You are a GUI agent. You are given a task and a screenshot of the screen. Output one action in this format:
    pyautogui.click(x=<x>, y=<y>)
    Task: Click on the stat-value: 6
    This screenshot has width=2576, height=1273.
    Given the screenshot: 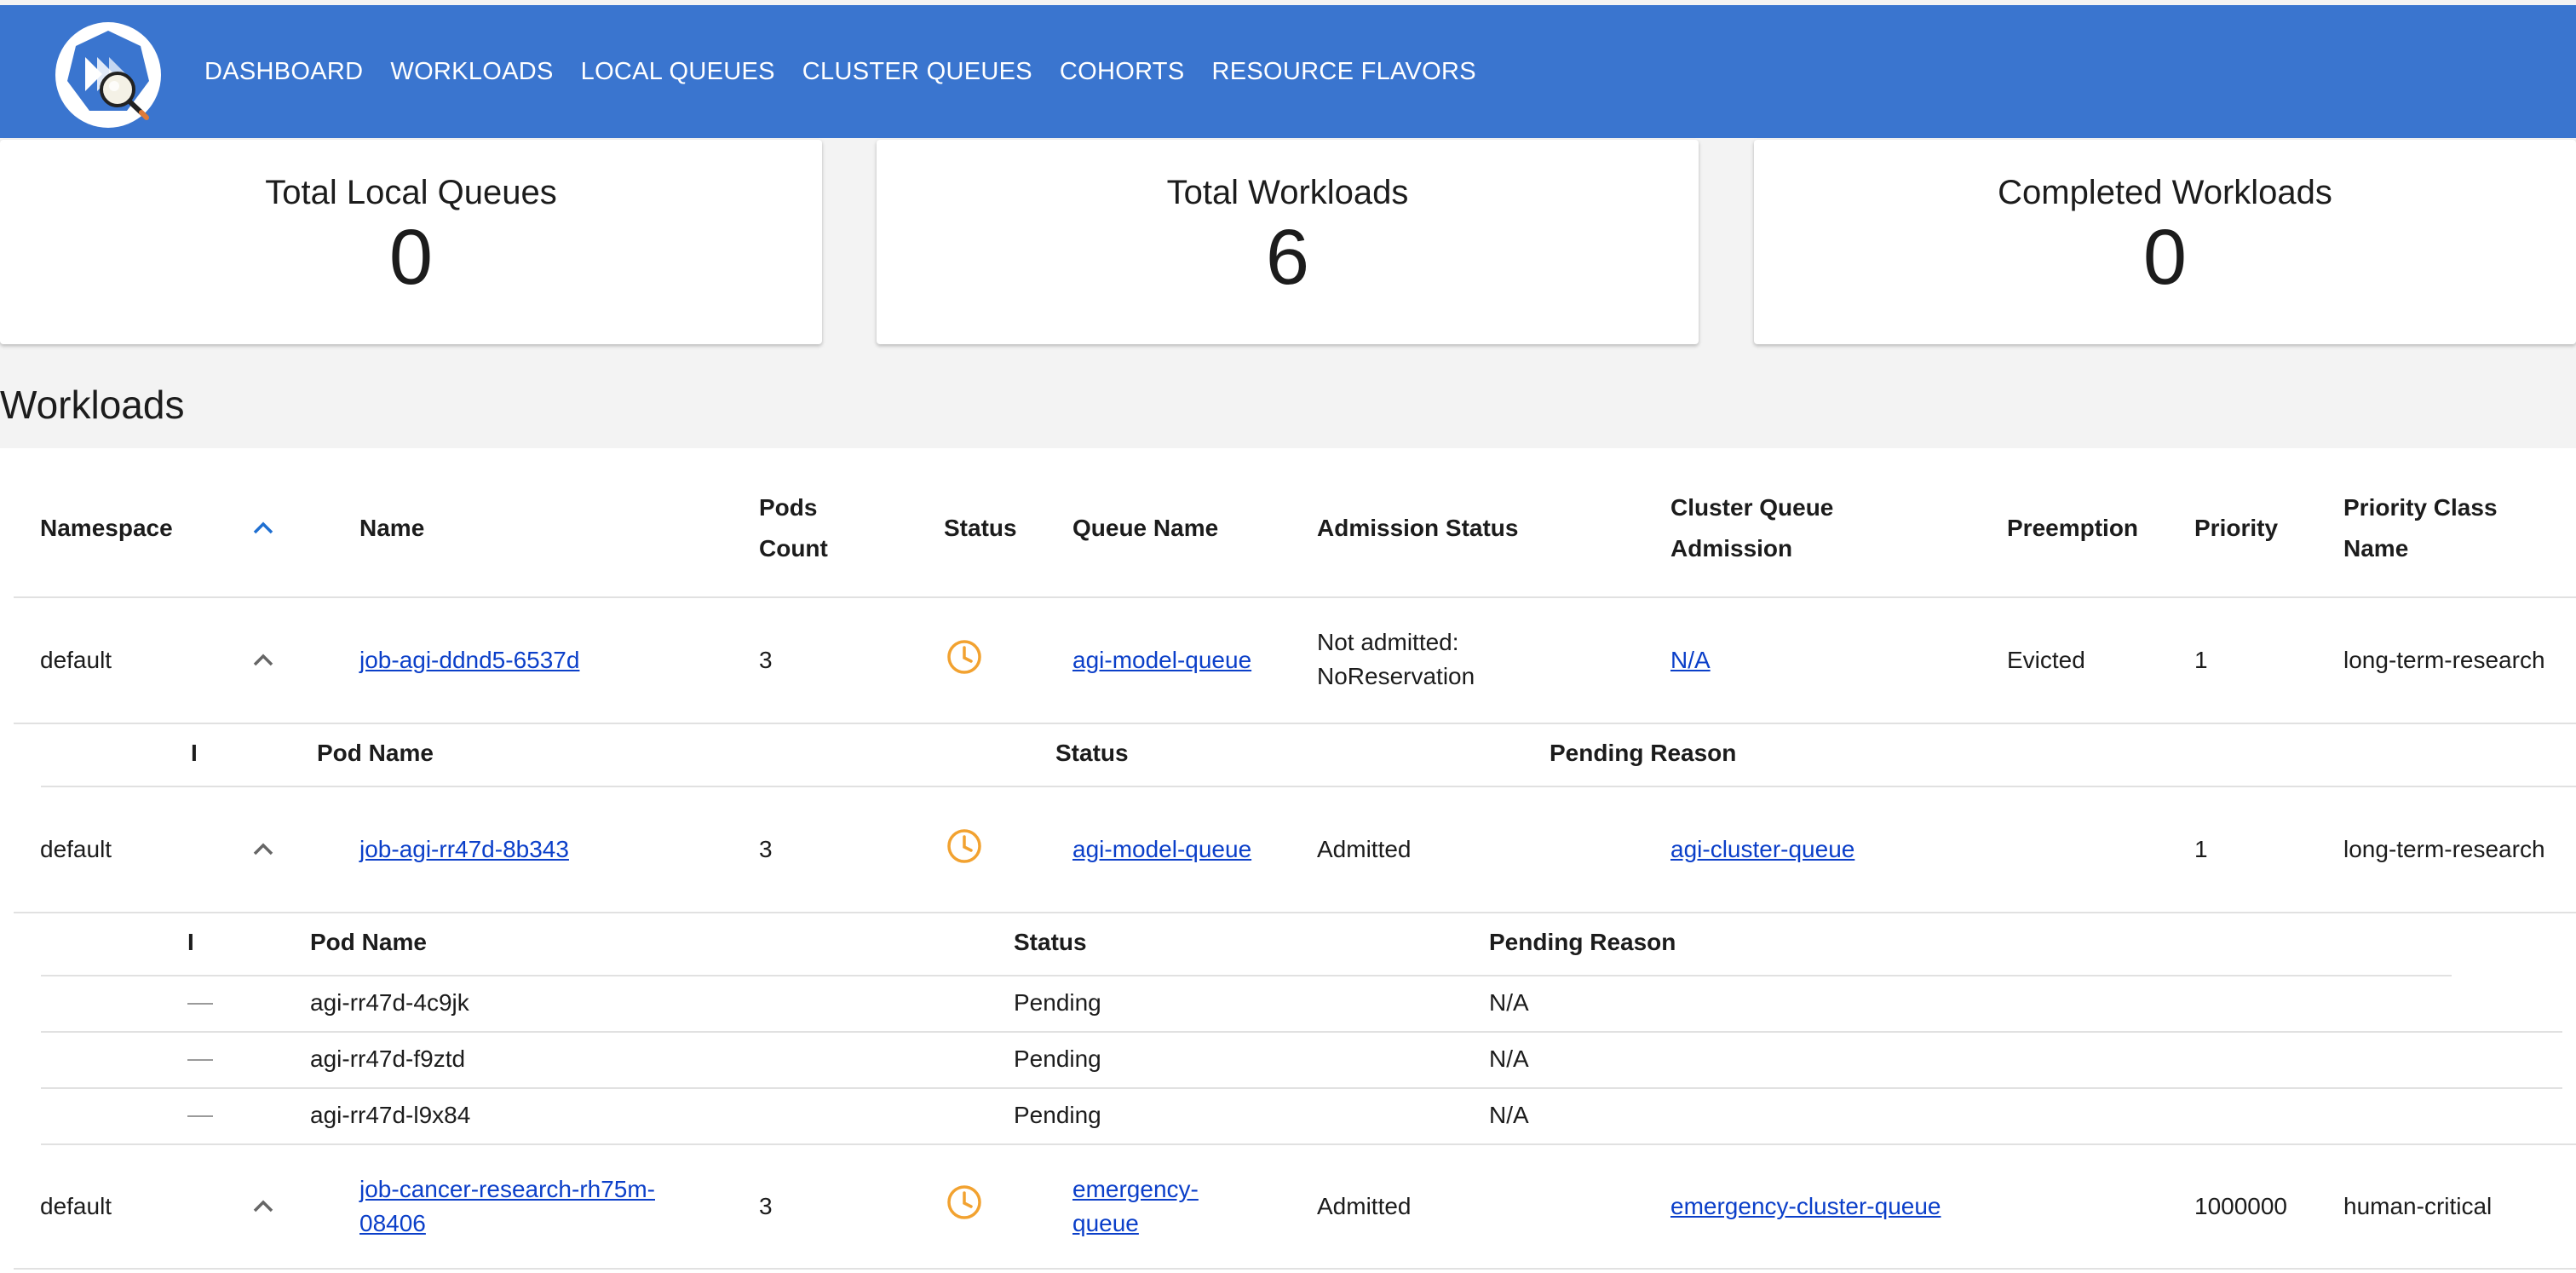 What is the action you would take?
    pyautogui.click(x=1287, y=257)
    